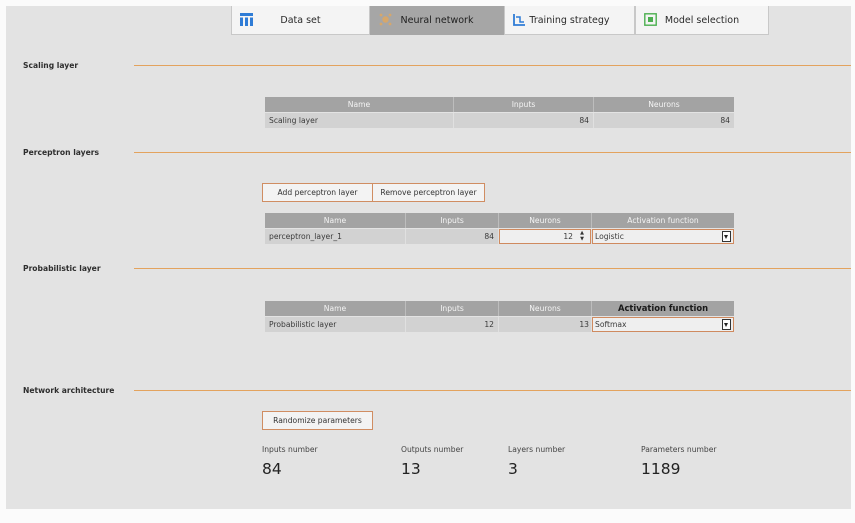 This screenshot has width=855, height=523. Describe the element at coordinates (317, 420) in the screenshot. I see `randomize-parameters-button: Randomize parameters` at that location.